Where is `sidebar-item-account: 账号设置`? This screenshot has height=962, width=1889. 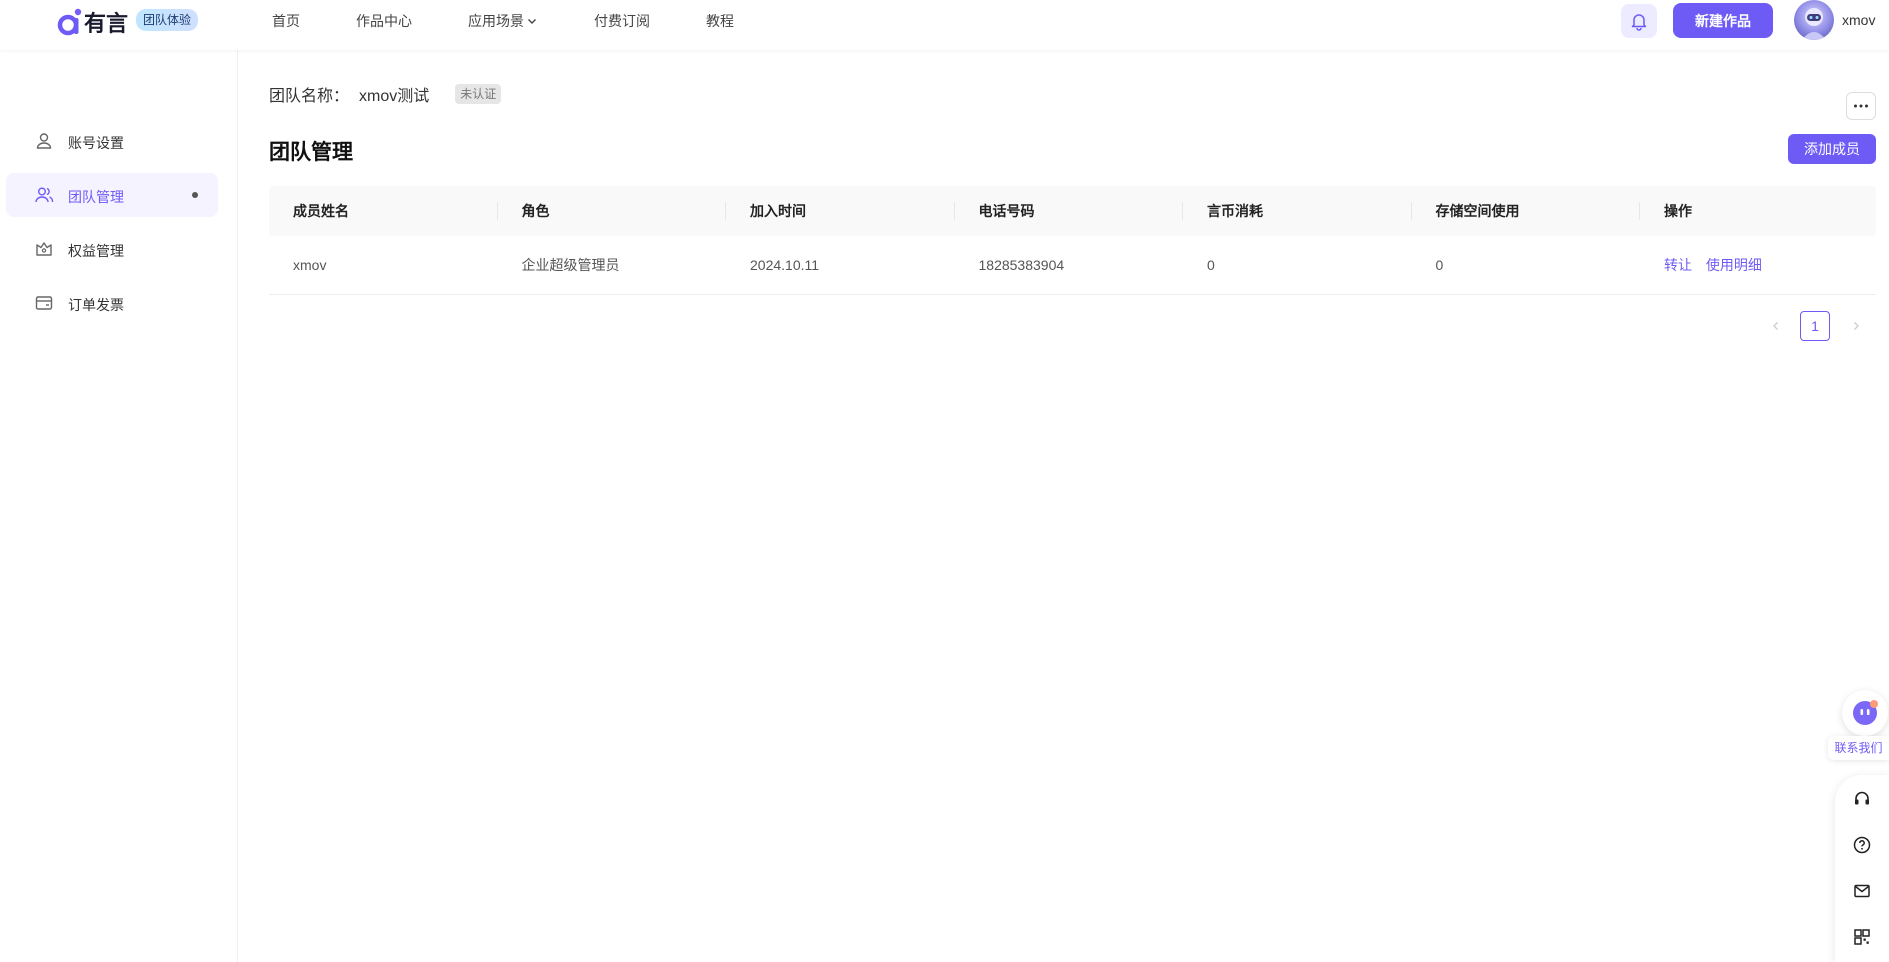 sidebar-item-account: 账号设置 is located at coordinates (112, 141).